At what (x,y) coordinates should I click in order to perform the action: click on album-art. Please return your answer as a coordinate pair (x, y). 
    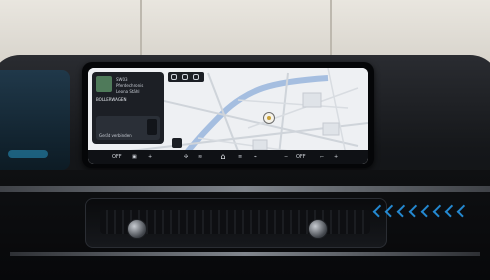
    Looking at the image, I should click on (104, 84).